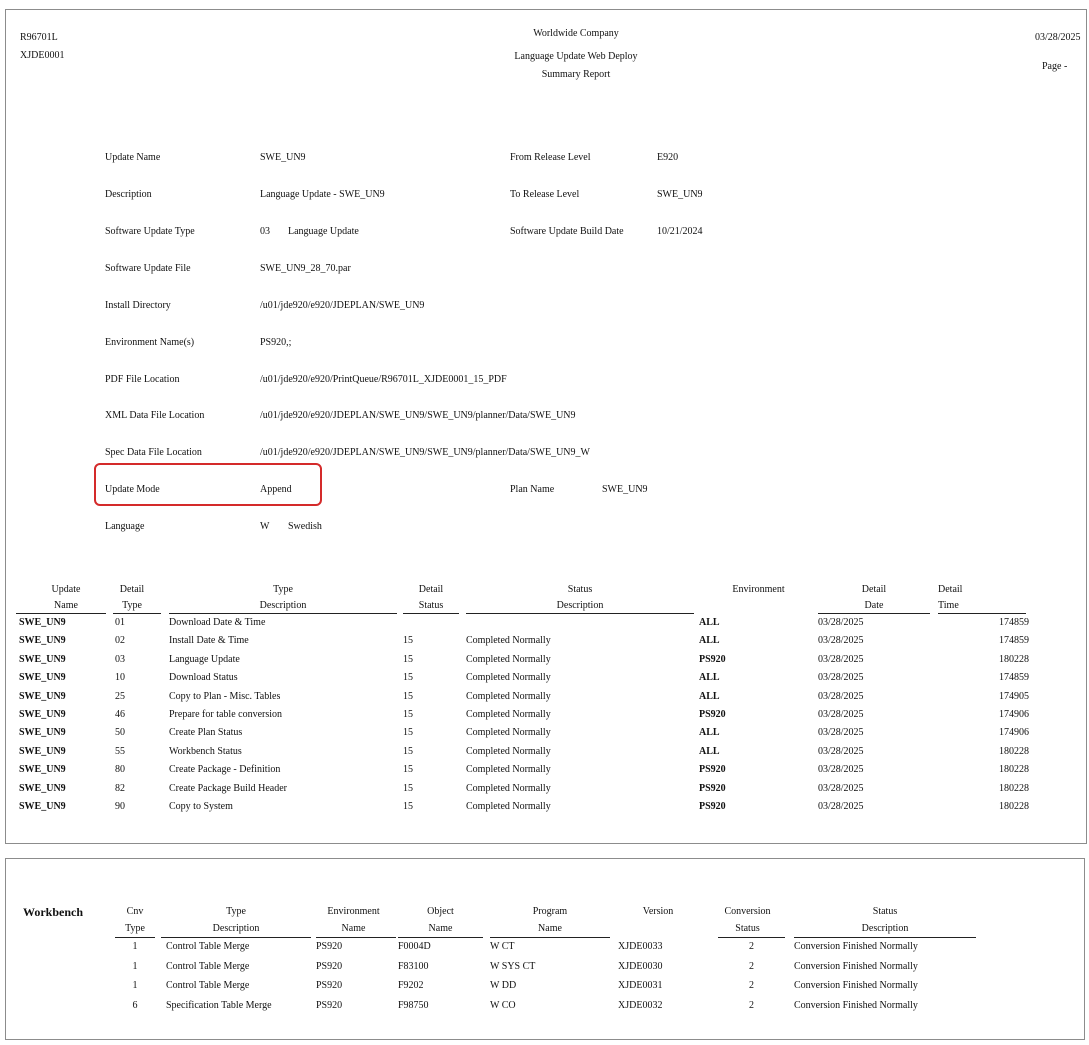 The width and height of the screenshot is (1089, 1045). I want to click on report-date: 03/28/2025, so click(1058, 37).